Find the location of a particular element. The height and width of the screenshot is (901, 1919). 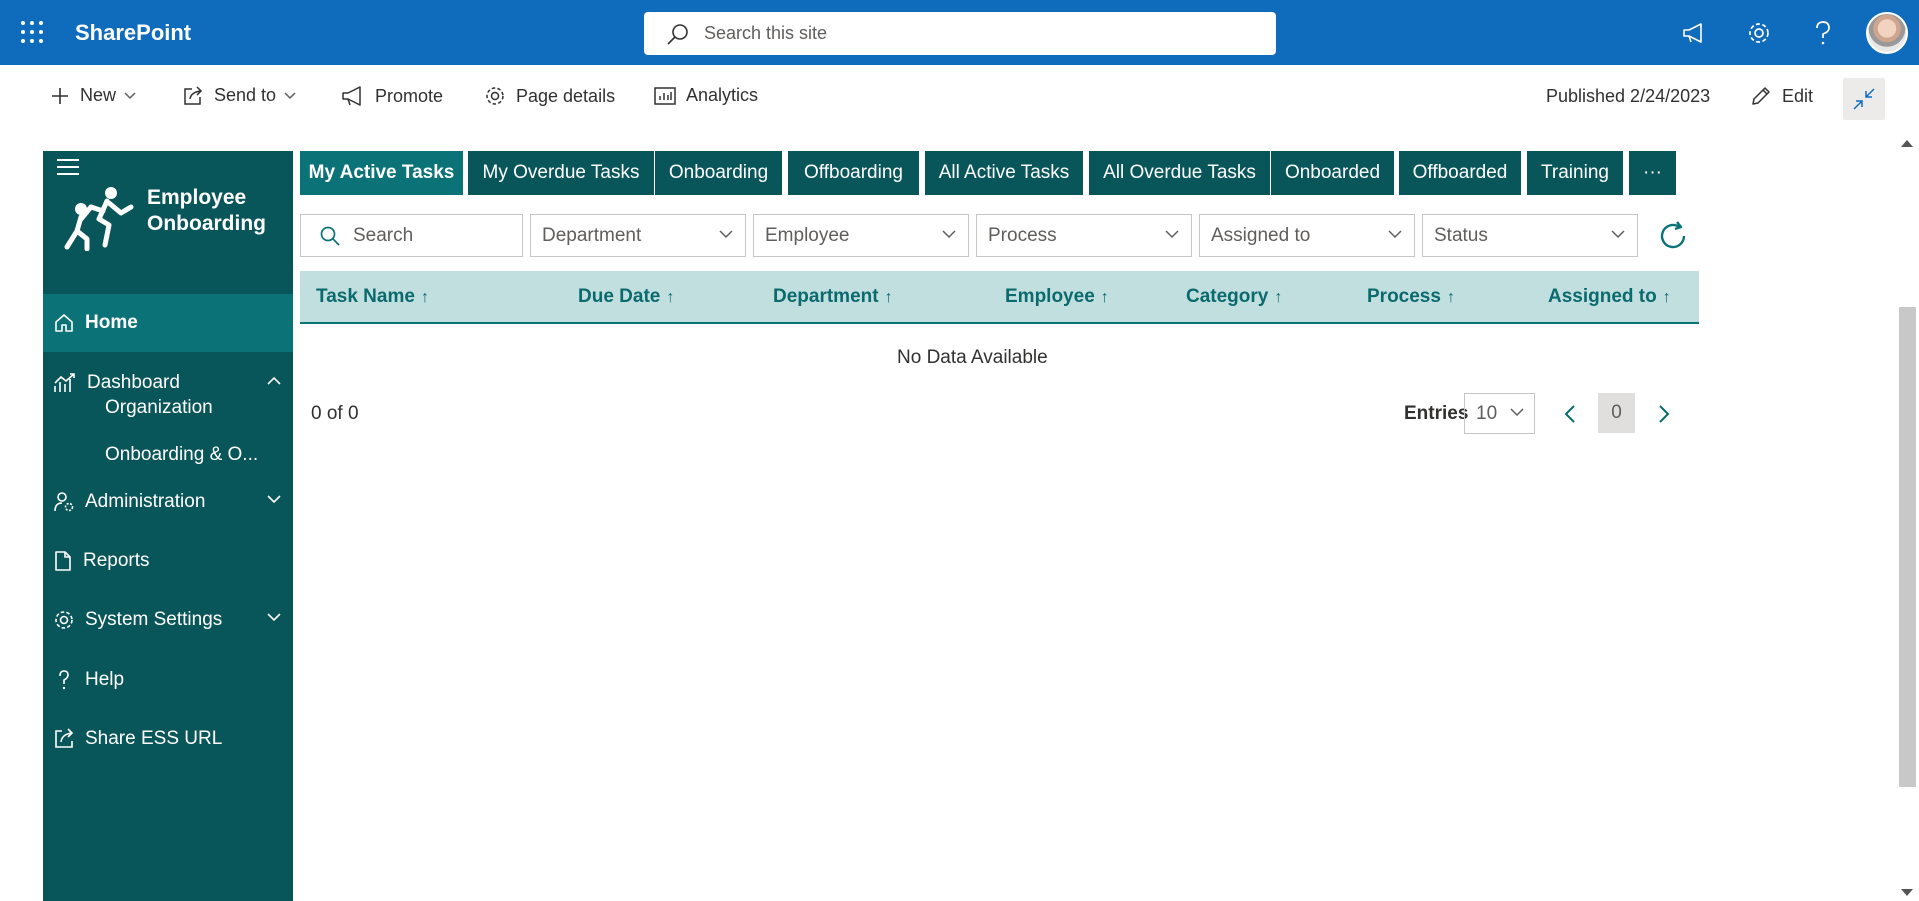

previous-page-icon is located at coordinates (1570, 414).